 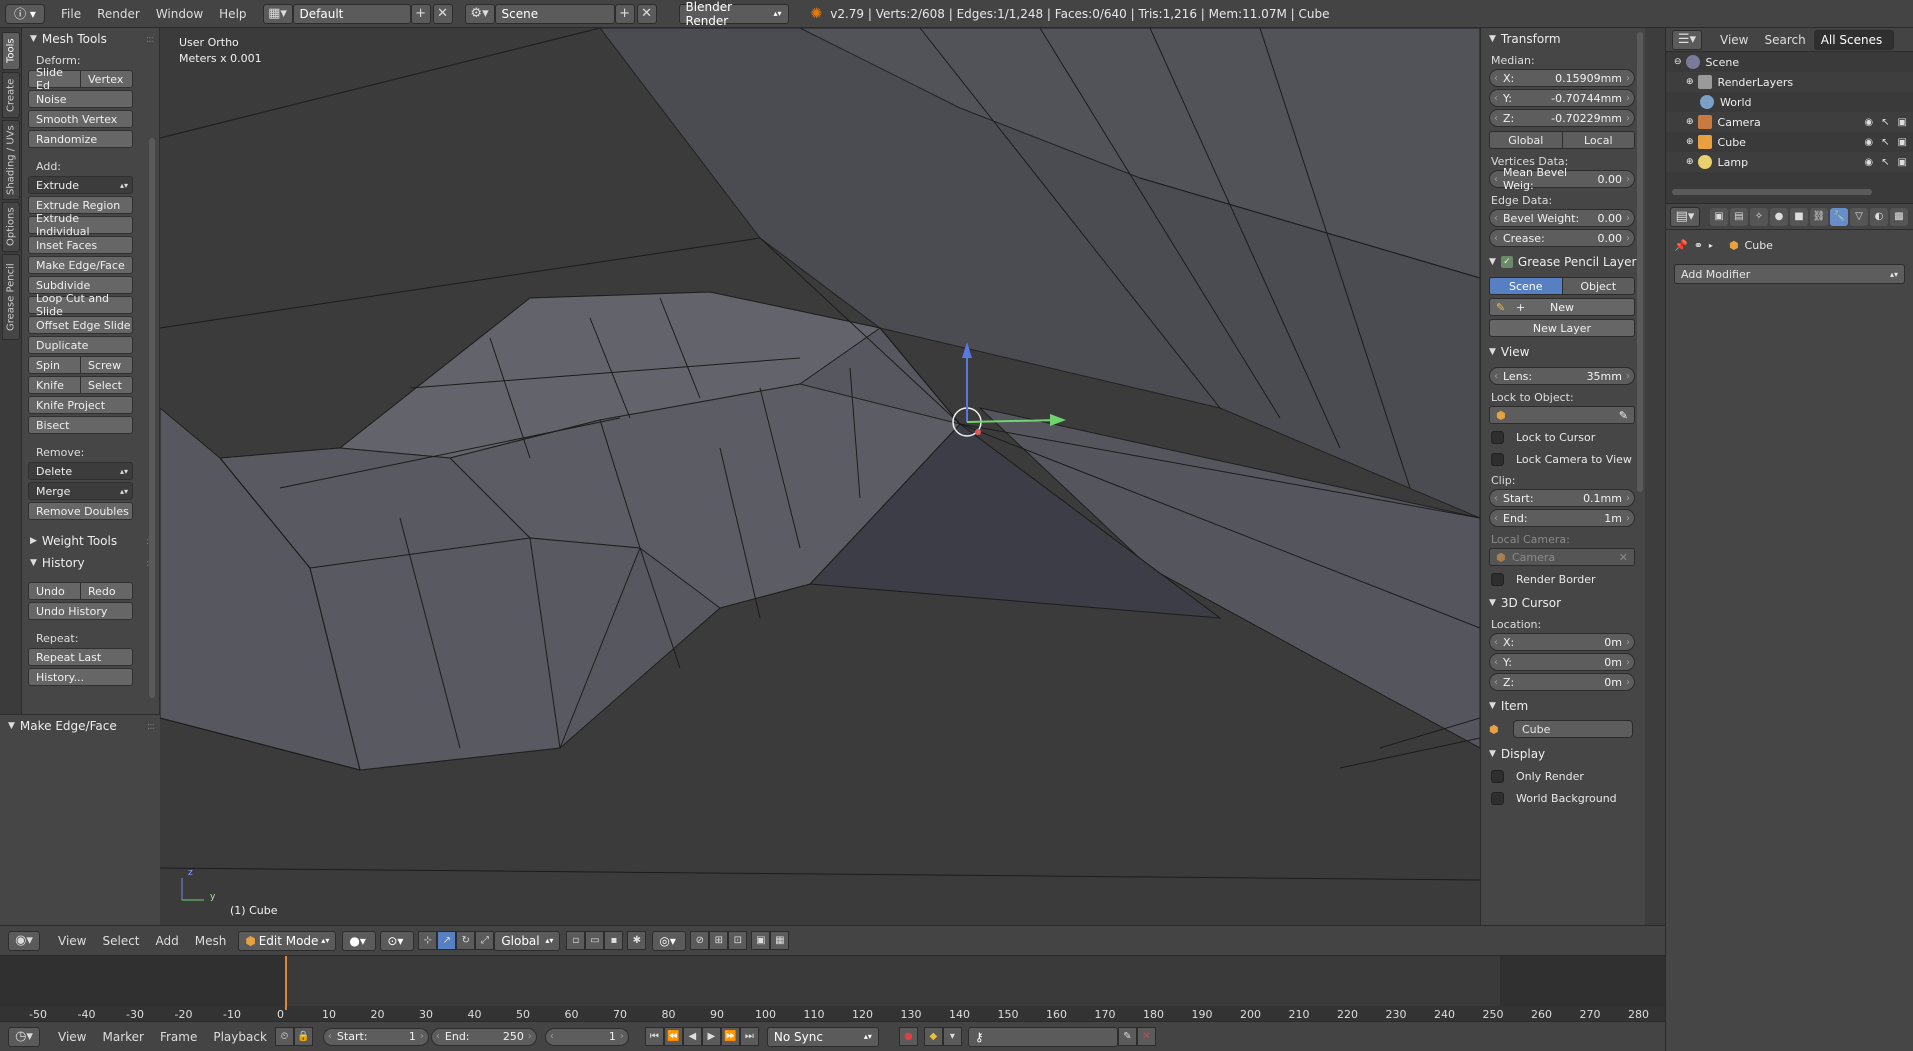 What do you see at coordinates (1568, 579) in the screenshot?
I see `render-border-checkbox: Render Border` at bounding box center [1568, 579].